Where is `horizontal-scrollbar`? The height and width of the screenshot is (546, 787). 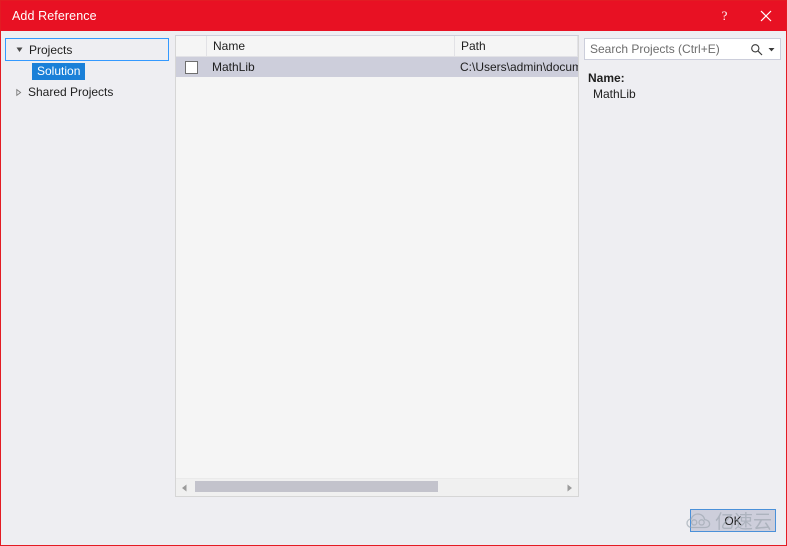
horizontal-scrollbar is located at coordinates (377, 487).